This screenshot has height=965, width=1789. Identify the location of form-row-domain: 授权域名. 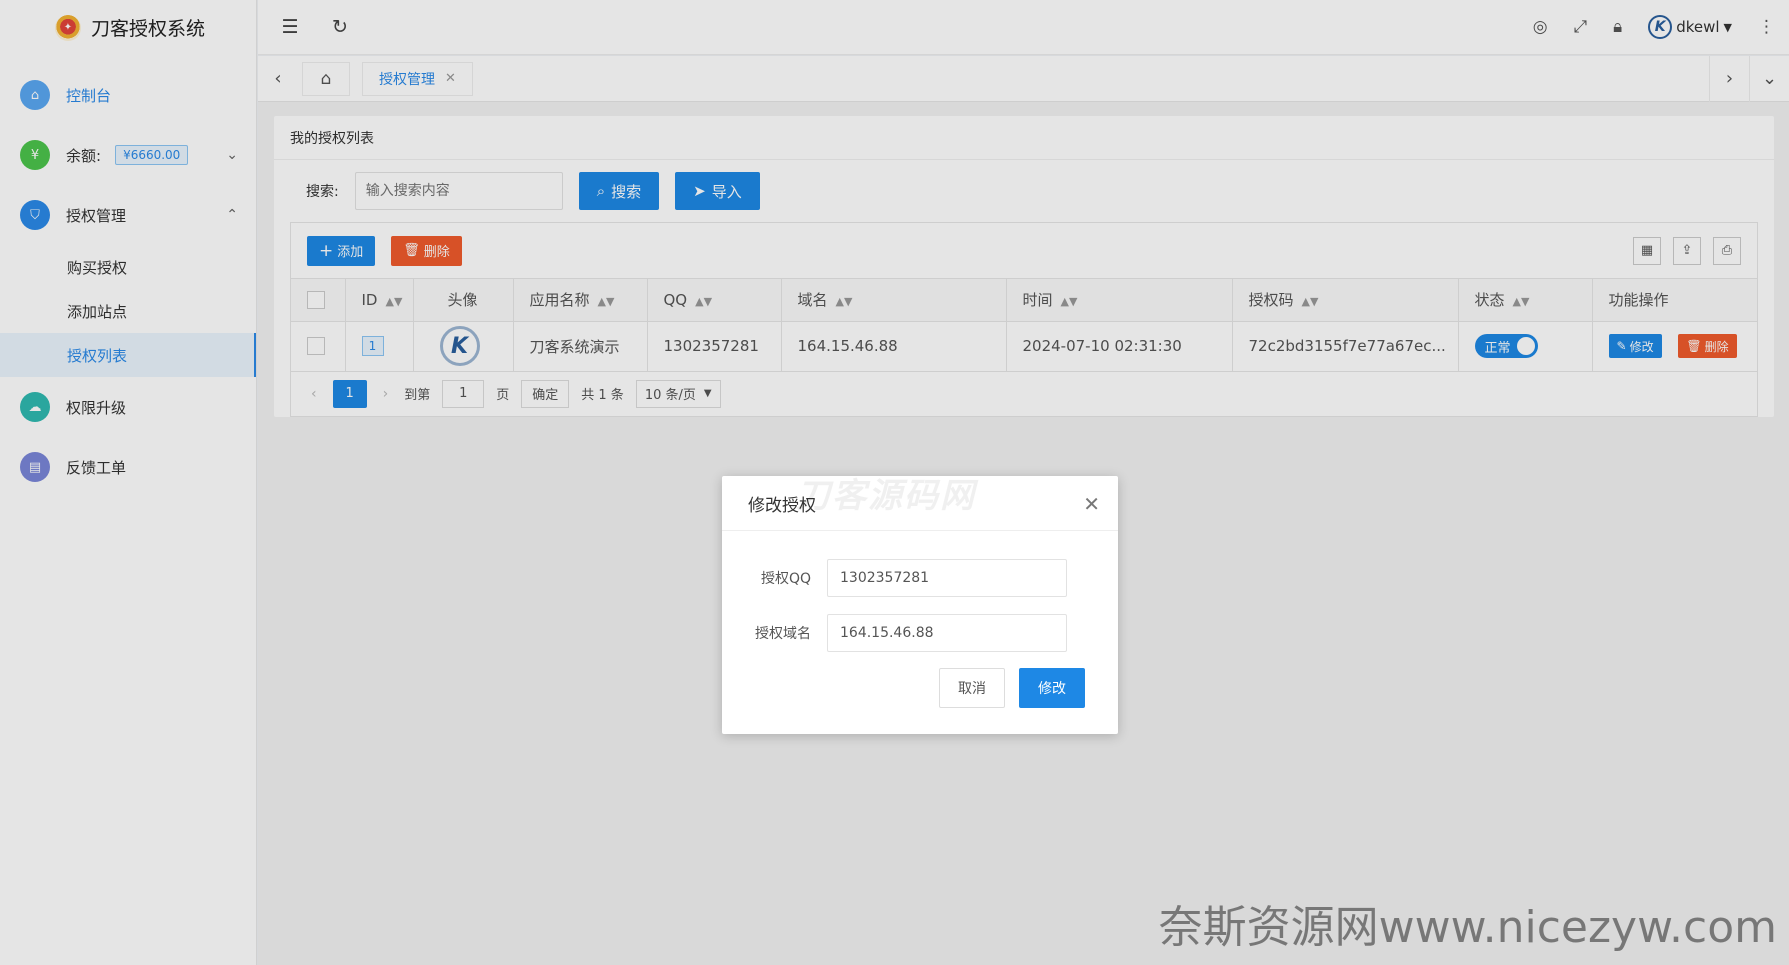
(920, 633).